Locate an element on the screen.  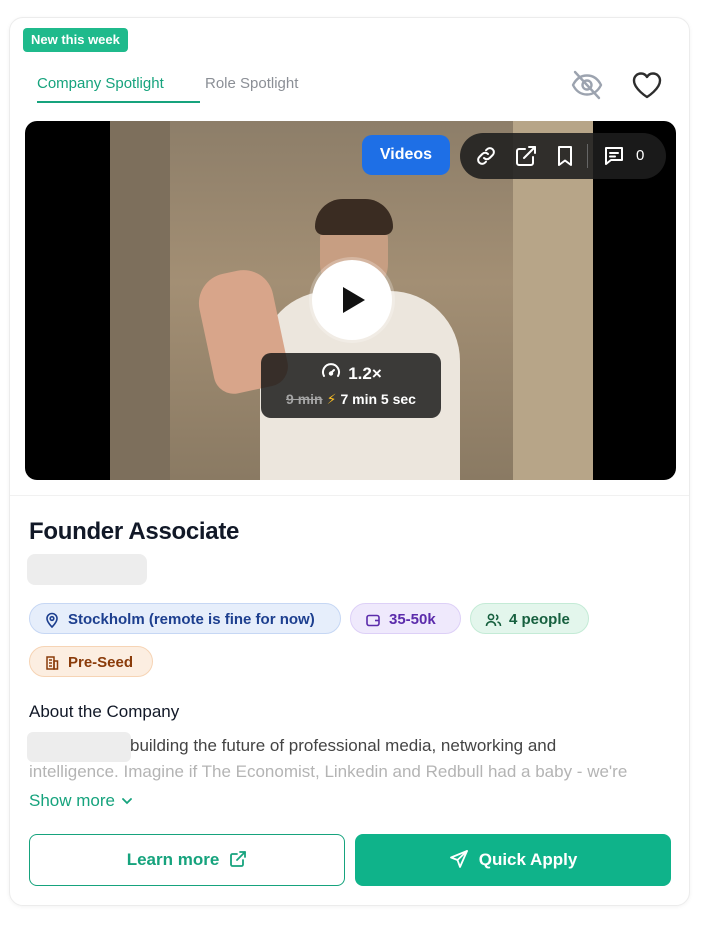
job-title: Founder Associate is located at coordinates (134, 531).